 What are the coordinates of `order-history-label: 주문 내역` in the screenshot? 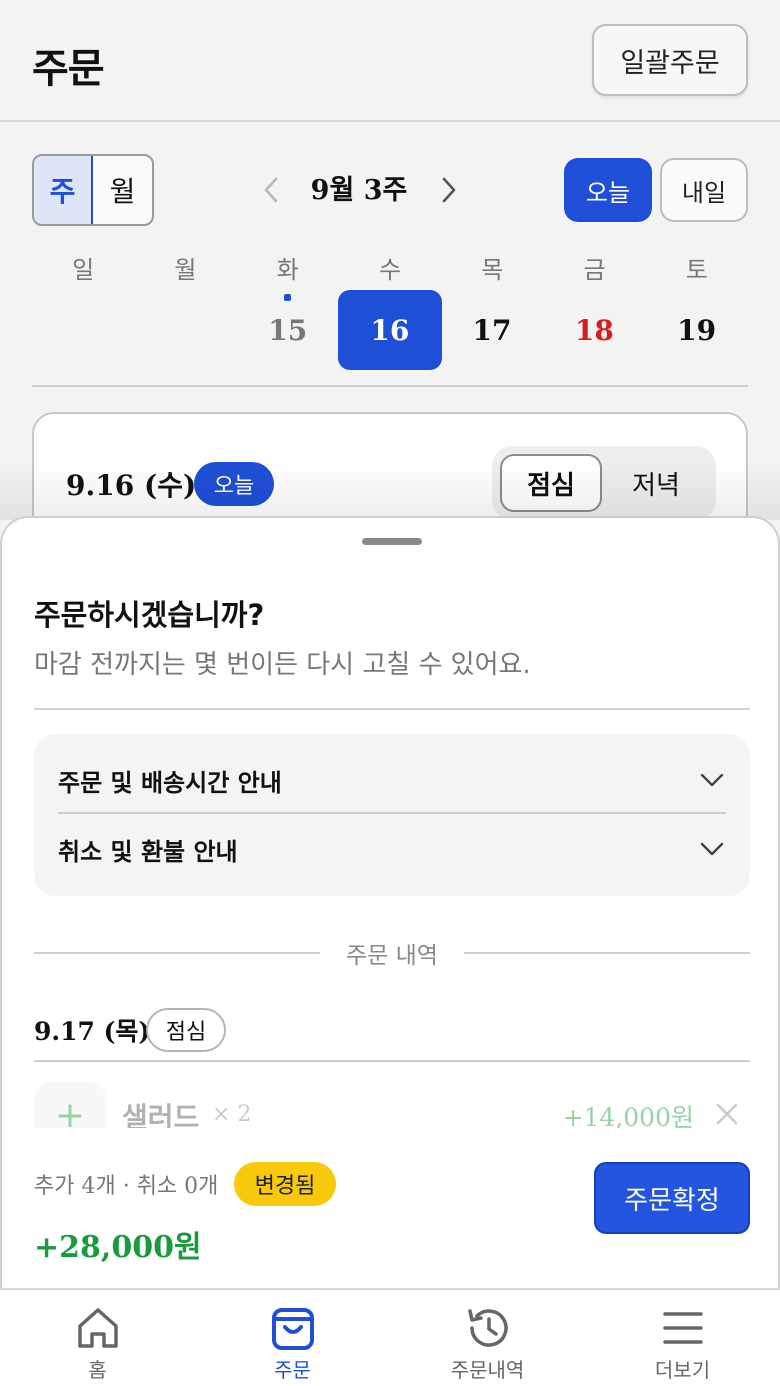 It's located at (392, 956).